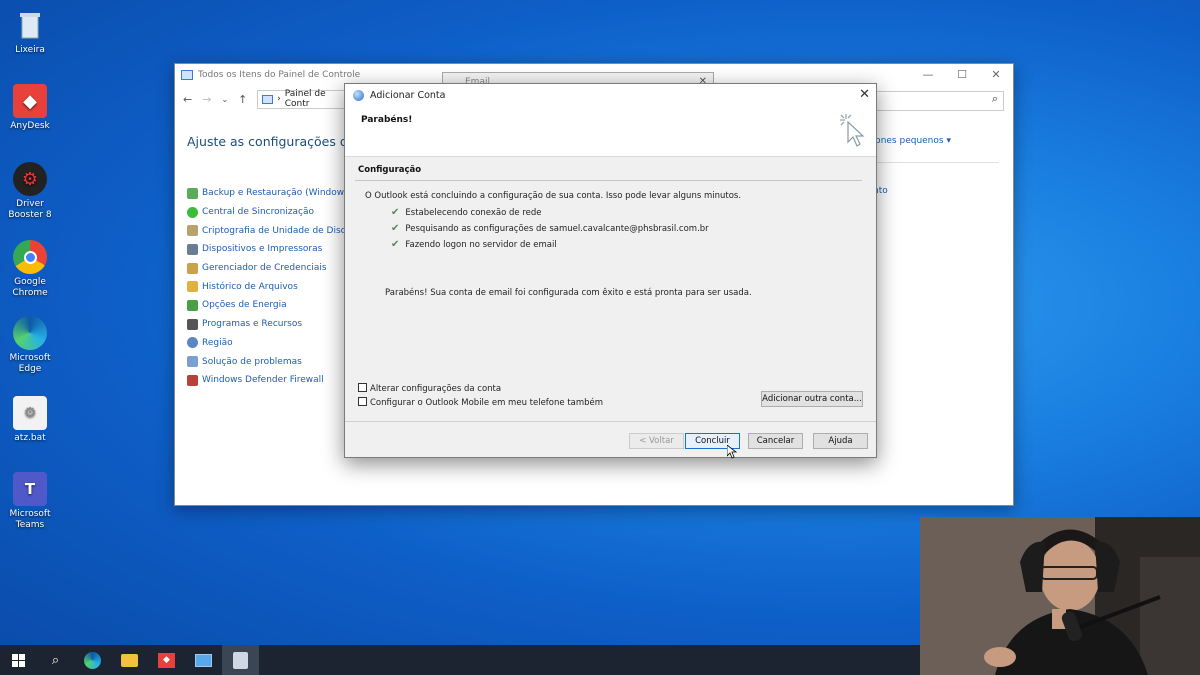 The height and width of the screenshot is (675, 1200). I want to click on desktop-icon-driver-booster: ⚙ Driver Booster 8, so click(30, 191).